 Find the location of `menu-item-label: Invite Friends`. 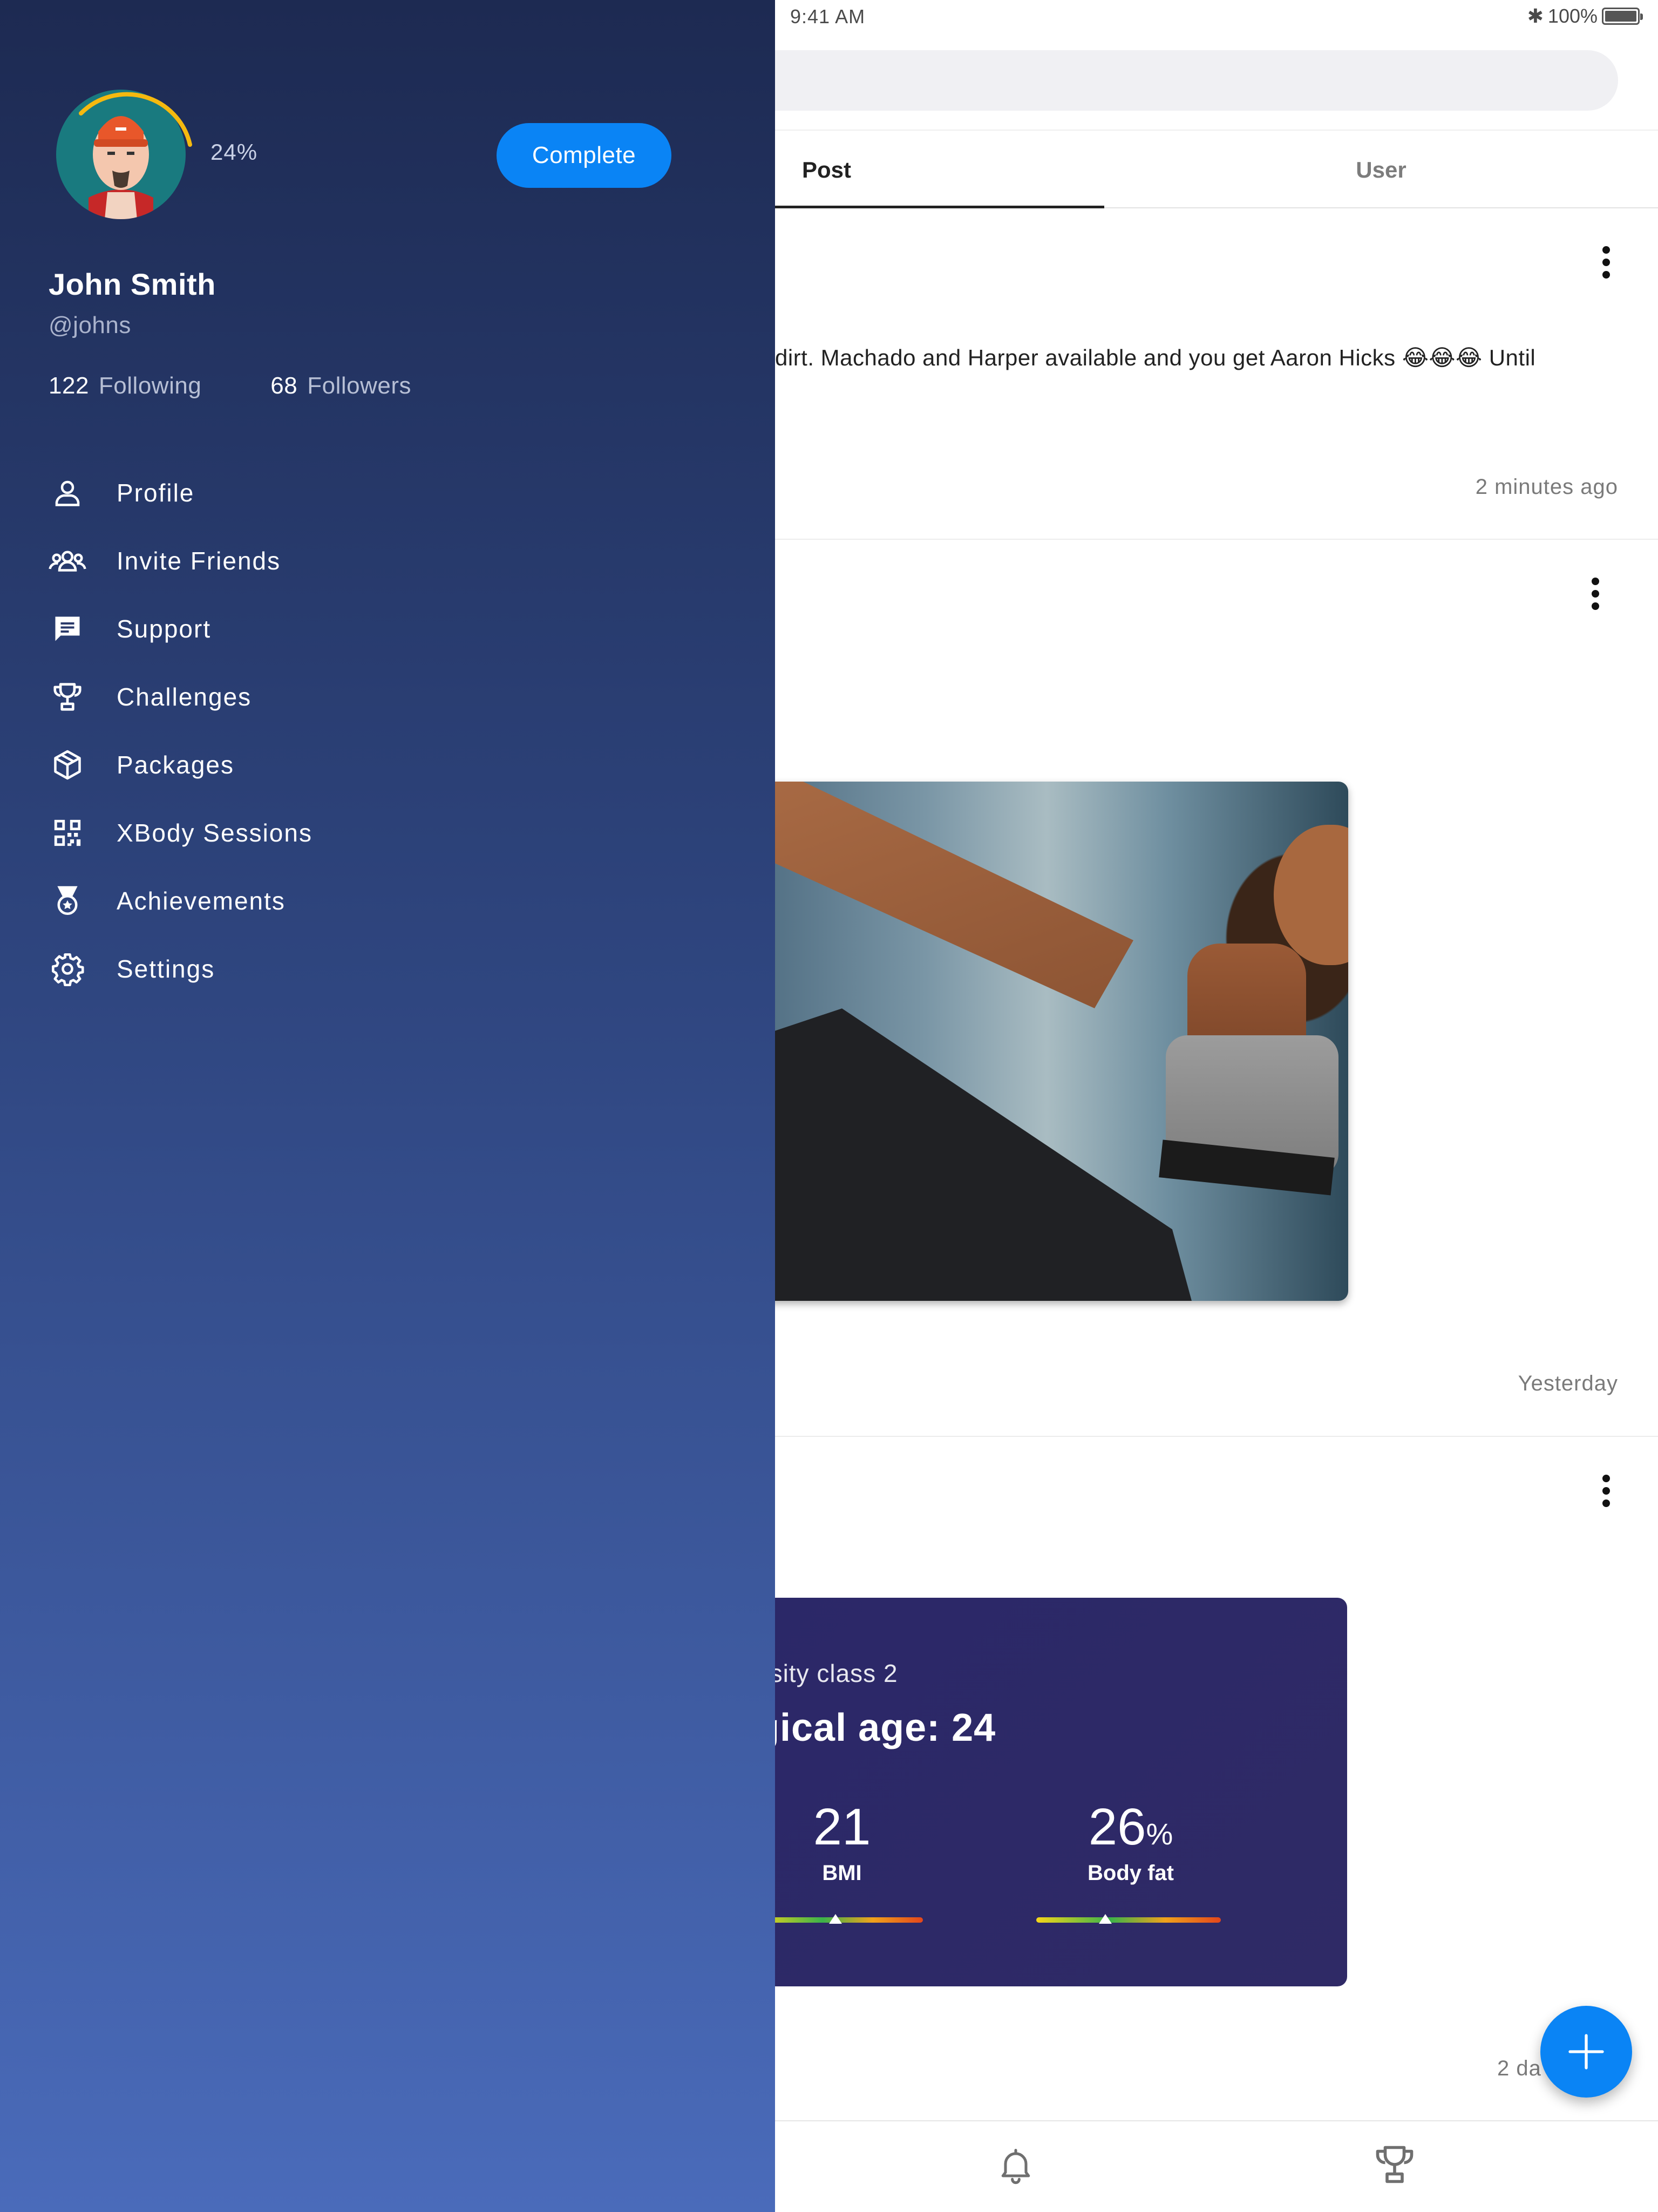

menu-item-label: Invite Friends is located at coordinates (199, 561).